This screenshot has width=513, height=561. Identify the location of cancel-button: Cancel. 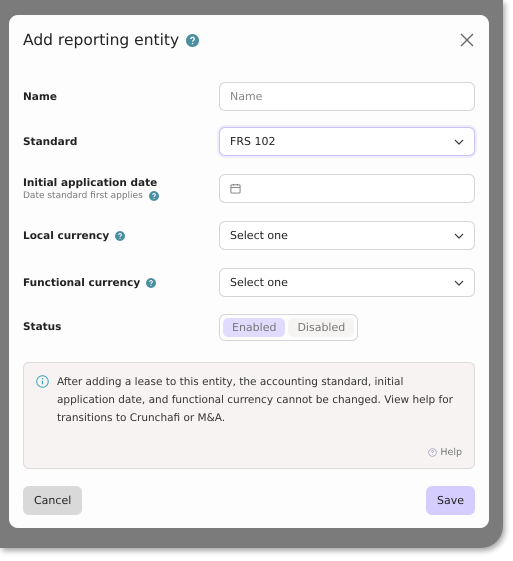
(52, 500).